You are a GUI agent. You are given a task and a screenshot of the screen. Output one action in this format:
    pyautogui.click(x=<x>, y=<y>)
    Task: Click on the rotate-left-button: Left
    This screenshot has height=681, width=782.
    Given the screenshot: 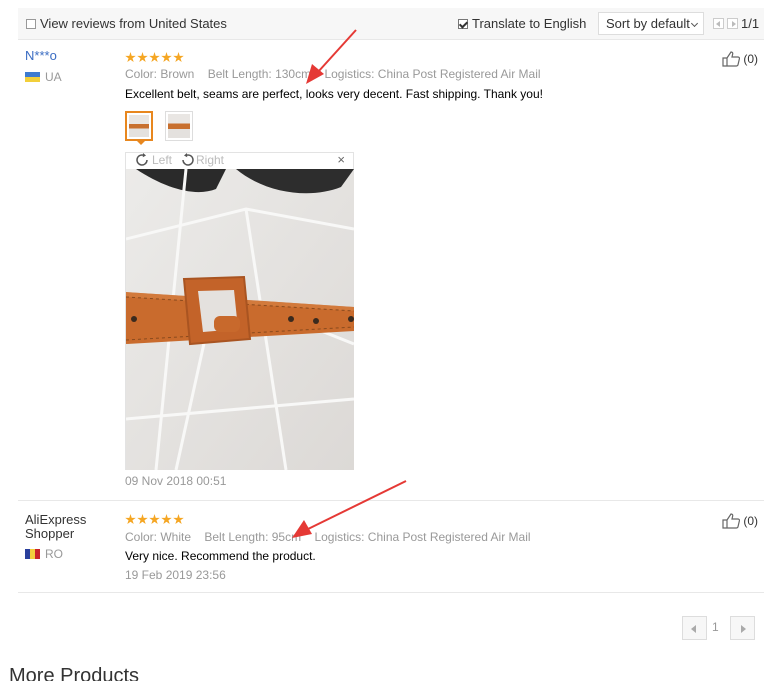 What is the action you would take?
    pyautogui.click(x=153, y=160)
    